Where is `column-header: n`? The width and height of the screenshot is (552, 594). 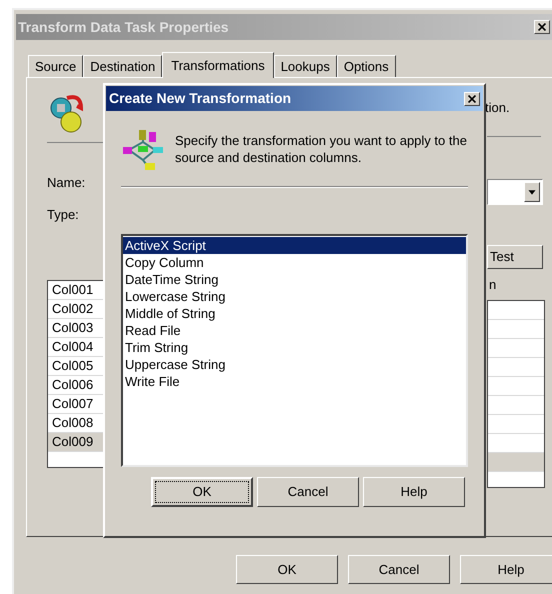
column-header: n is located at coordinates (493, 285).